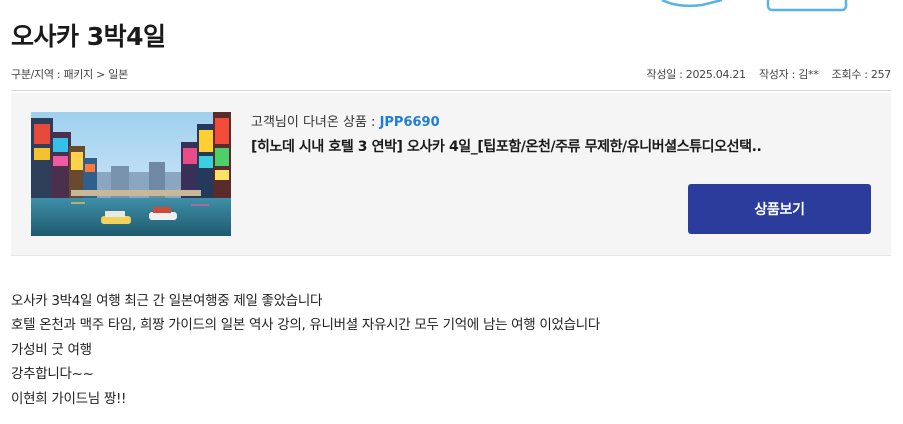 This screenshot has width=903, height=424. I want to click on product-thumbnail, so click(131, 174).